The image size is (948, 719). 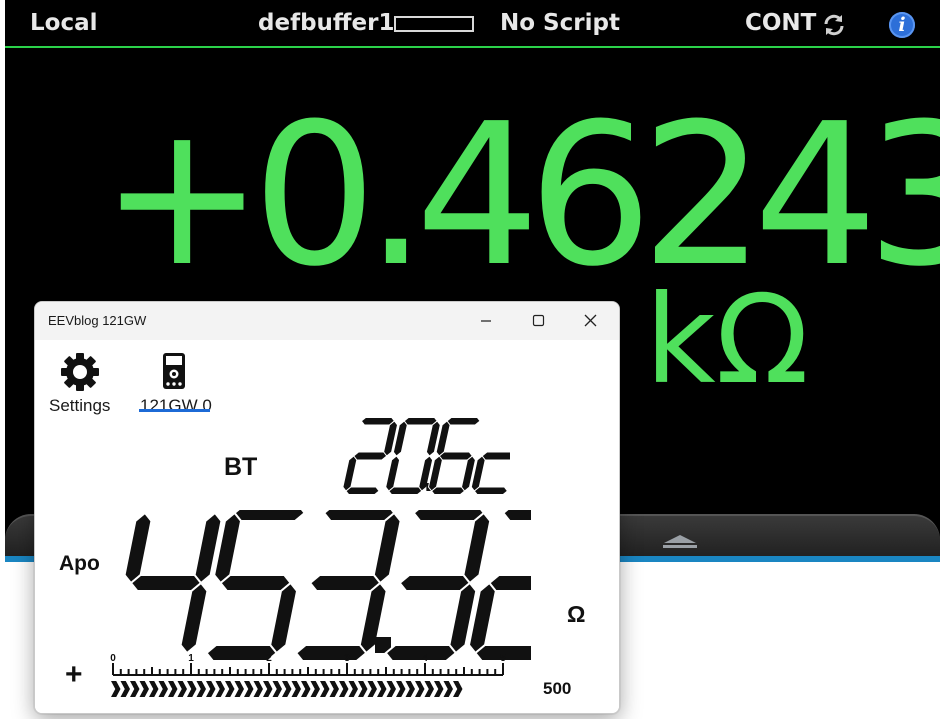 What do you see at coordinates (425, 658) in the screenshot?
I see `bargraph-scale-label: 4` at bounding box center [425, 658].